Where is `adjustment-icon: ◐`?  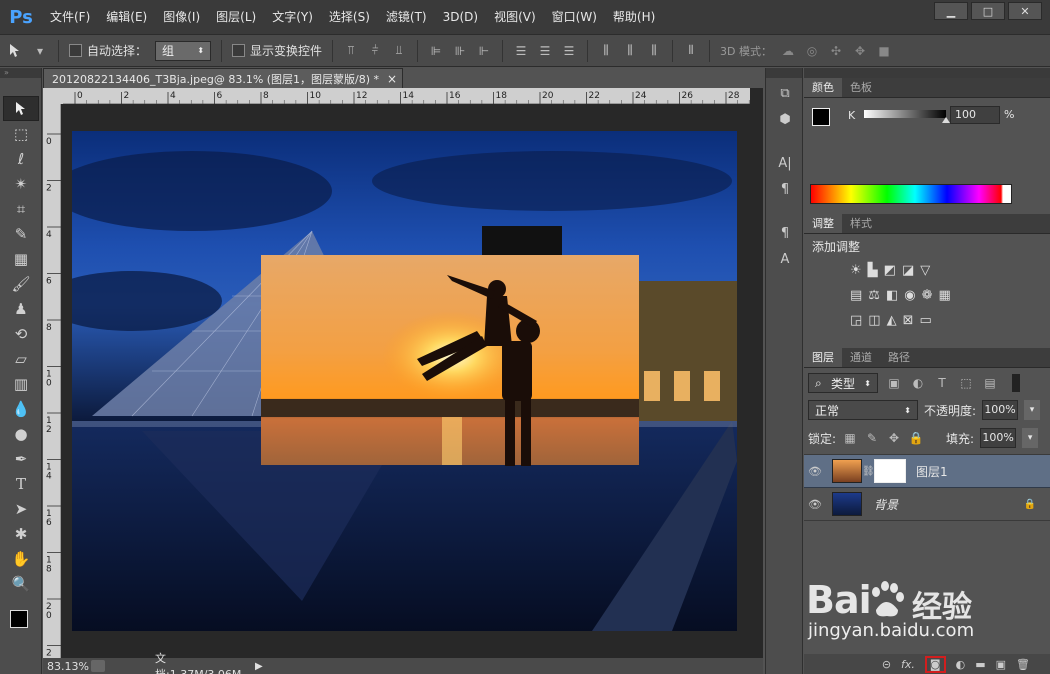
adjustment-icon: ◐ is located at coordinates (961, 664).